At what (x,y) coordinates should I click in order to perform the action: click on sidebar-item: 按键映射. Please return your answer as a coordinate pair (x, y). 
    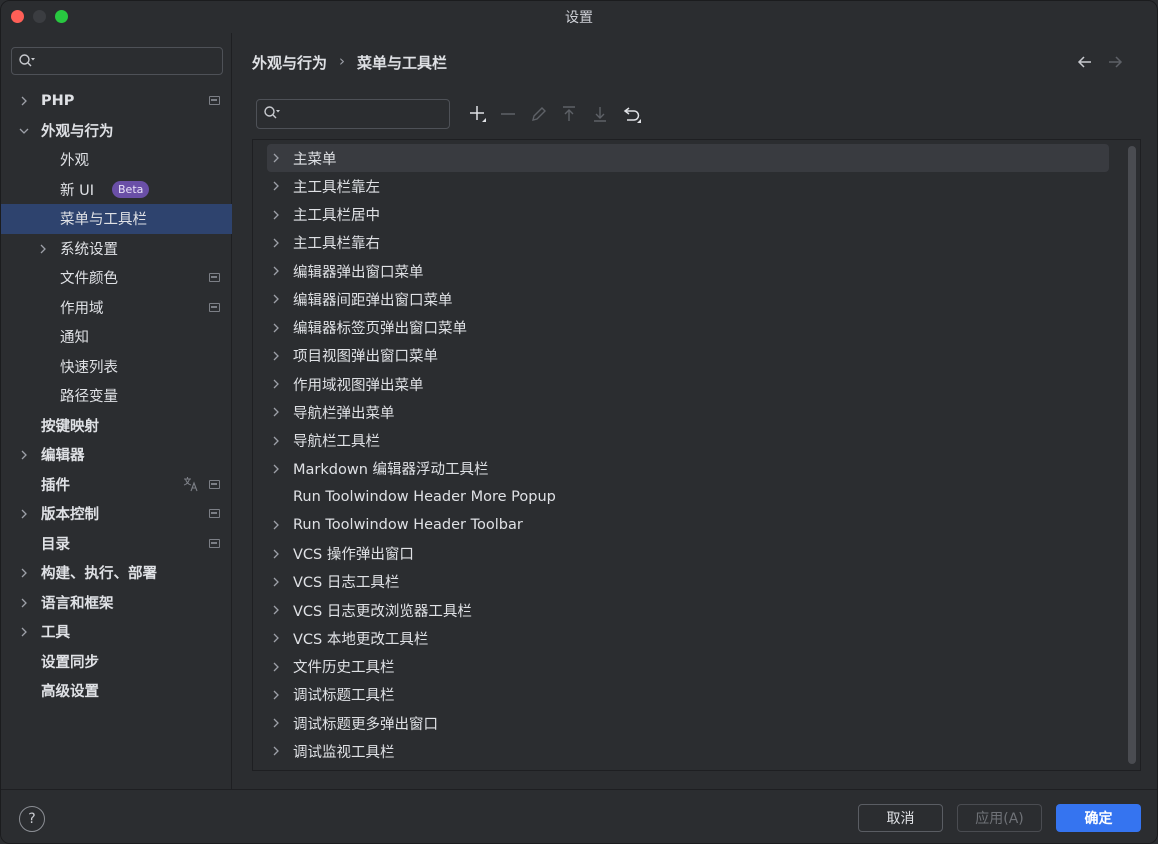
    Looking at the image, I should click on (116, 426).